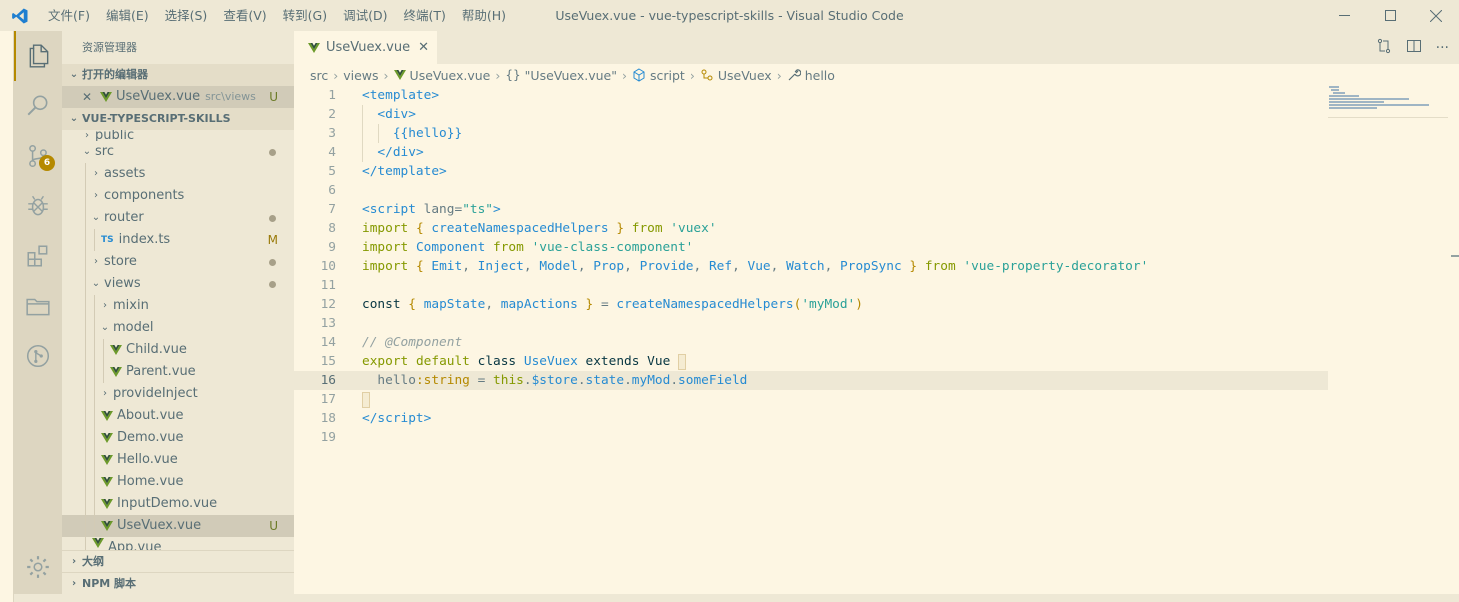 The image size is (1459, 602). What do you see at coordinates (178, 544) in the screenshot?
I see `tree-item: App.vue` at bounding box center [178, 544].